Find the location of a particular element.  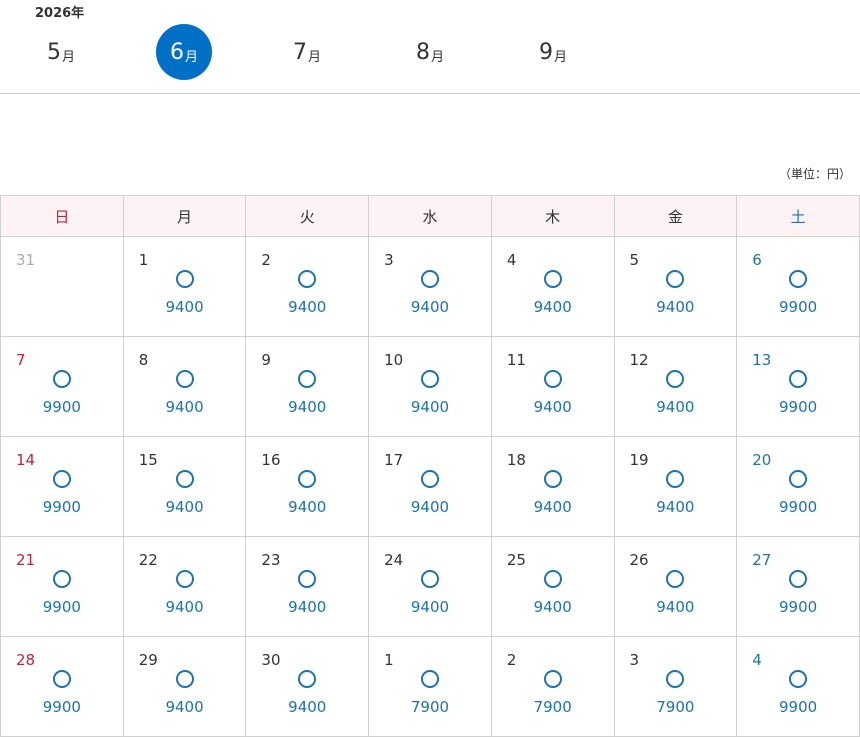

calendar-day-cell: 16 9400 is located at coordinates (307, 486).